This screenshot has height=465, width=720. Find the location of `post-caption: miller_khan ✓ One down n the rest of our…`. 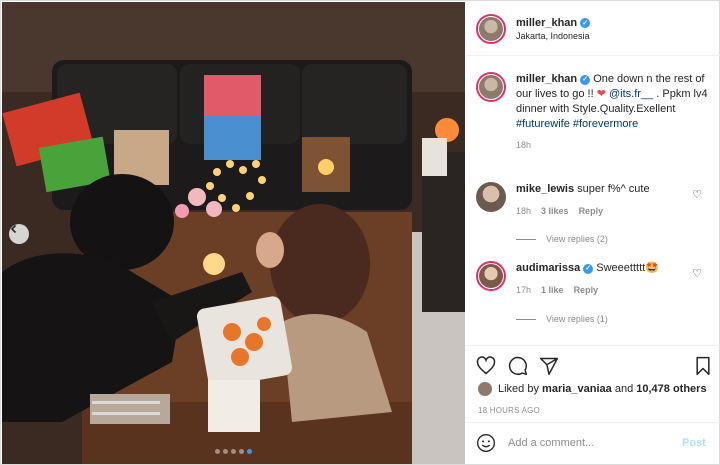

post-caption: miller_khan ✓ One down n the rest of our… is located at coordinates (594, 112).